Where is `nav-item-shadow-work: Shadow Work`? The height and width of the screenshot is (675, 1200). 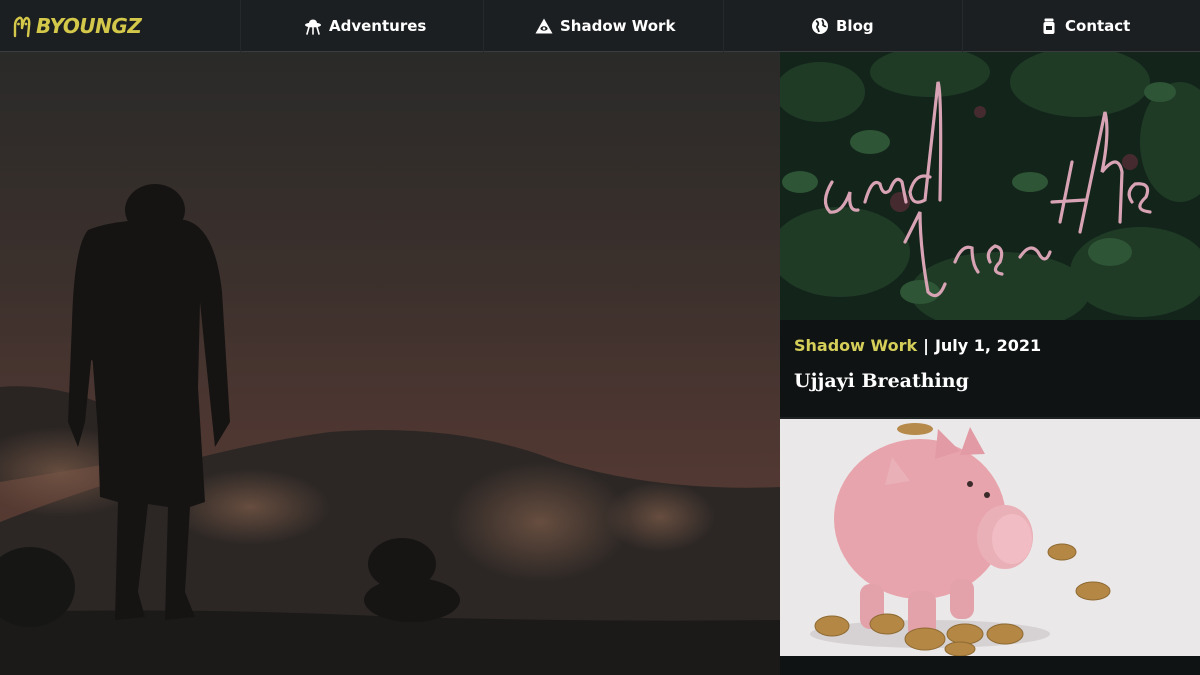
nav-item-shadow-work: Shadow Work is located at coordinates (605, 26).